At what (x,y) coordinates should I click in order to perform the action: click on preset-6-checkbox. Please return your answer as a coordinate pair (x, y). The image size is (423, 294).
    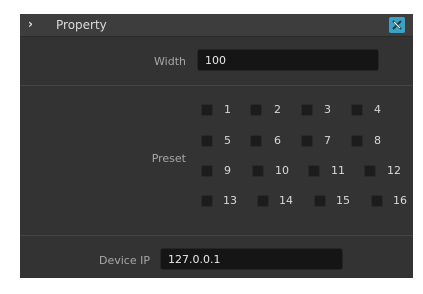
    Looking at the image, I should click on (256, 141).